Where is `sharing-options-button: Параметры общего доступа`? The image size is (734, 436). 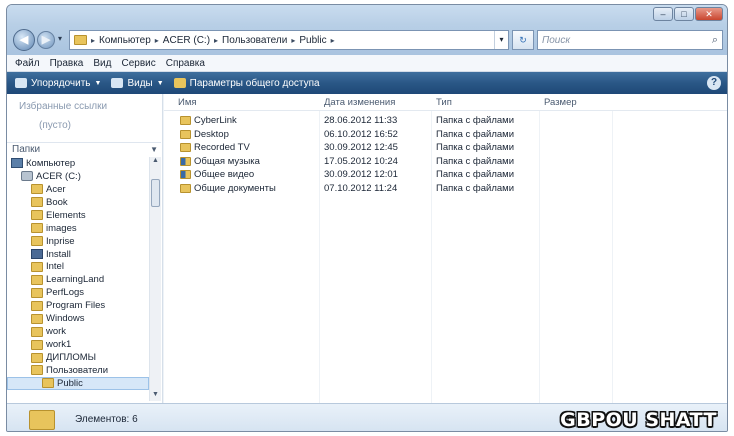 sharing-options-button: Параметры общего доступа is located at coordinates (246, 83).